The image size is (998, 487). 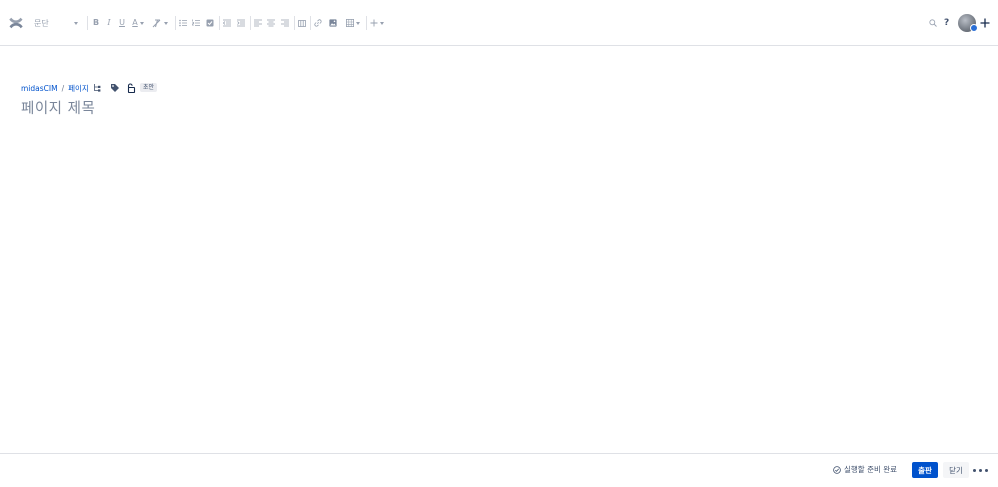 I want to click on link-icon, so click(x=318, y=23).